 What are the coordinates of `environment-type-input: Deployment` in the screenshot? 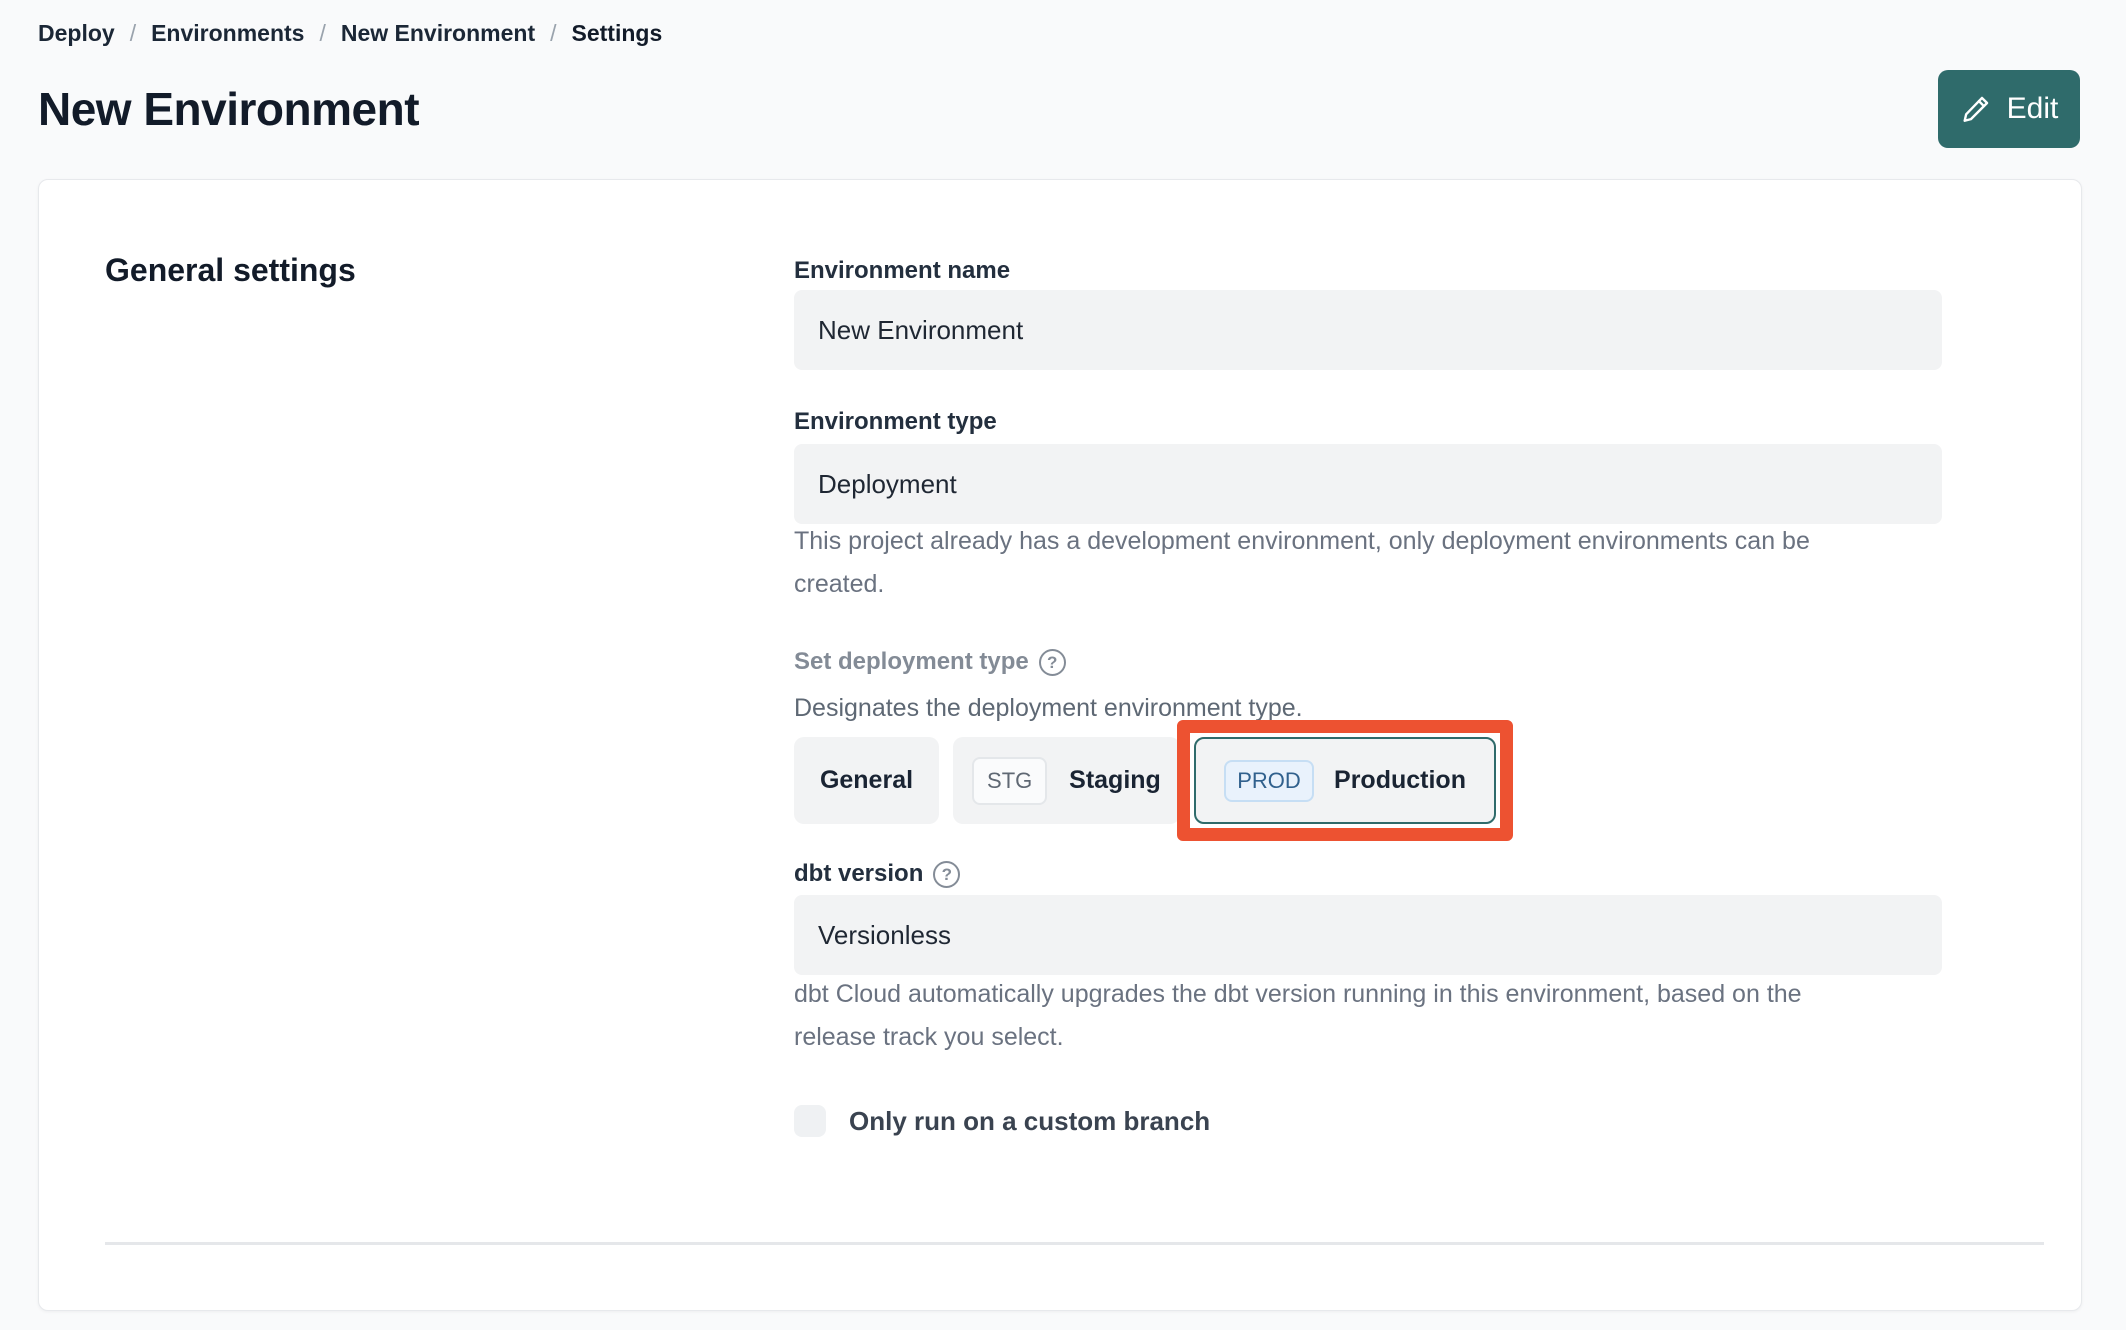 It's located at (1368, 484).